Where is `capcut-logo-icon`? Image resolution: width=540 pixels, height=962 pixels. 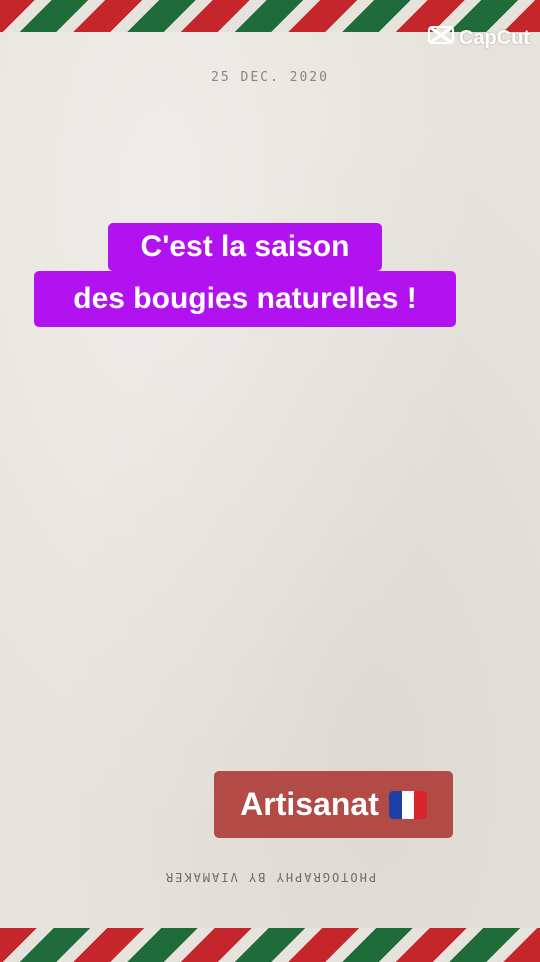
capcut-logo-icon is located at coordinates (440, 38).